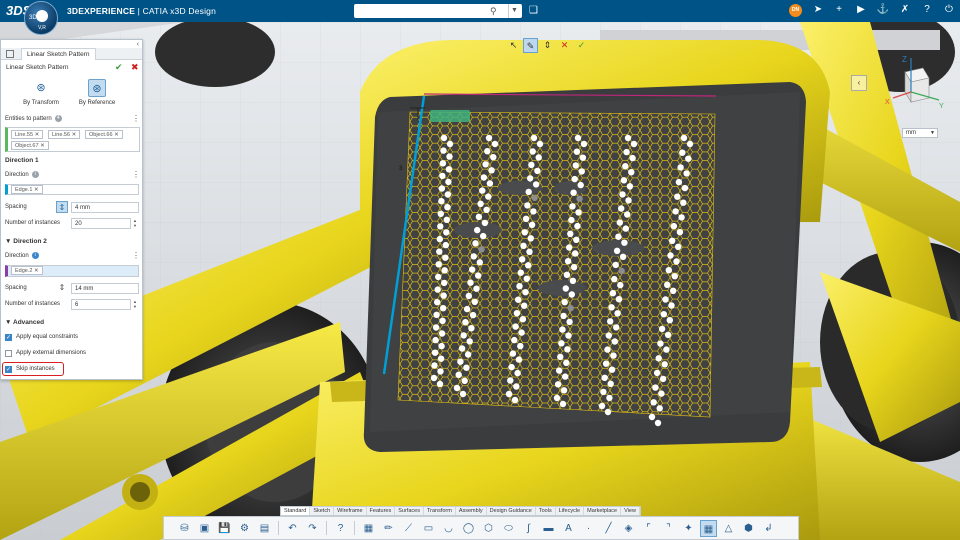  I want to click on network-icon: ⚓, so click(883, 9).